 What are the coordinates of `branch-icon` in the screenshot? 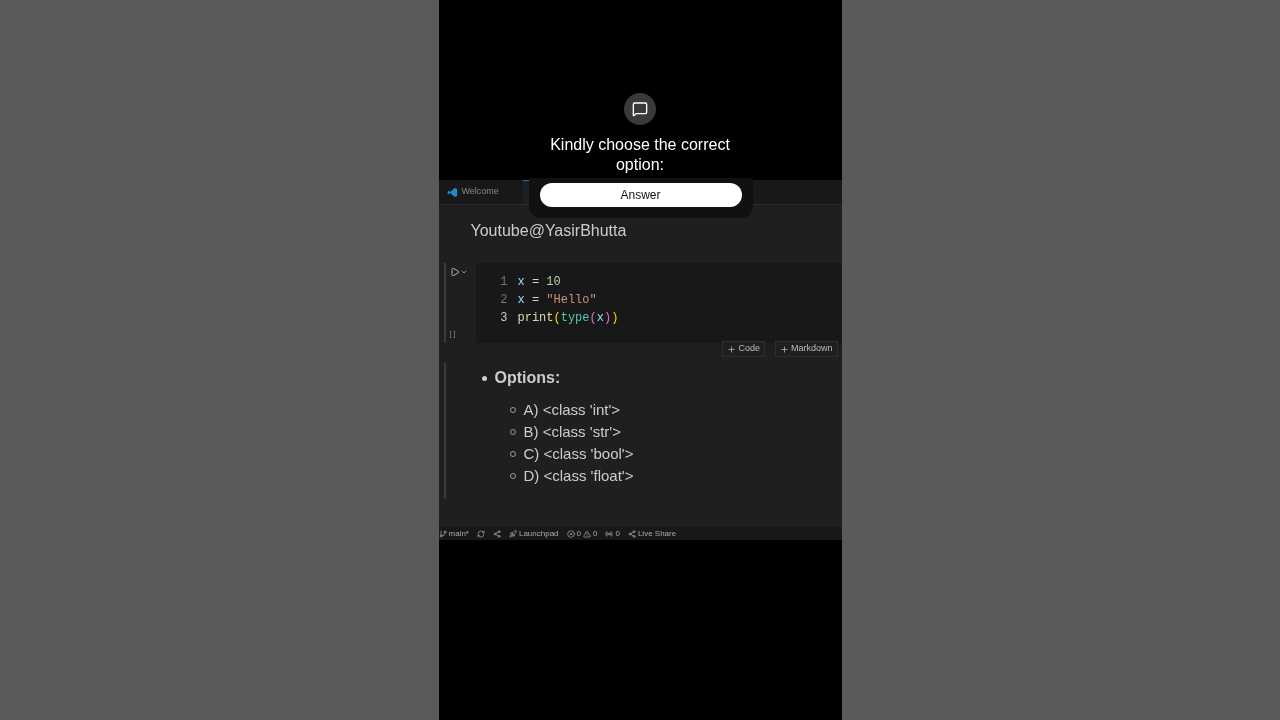 It's located at (442, 533).